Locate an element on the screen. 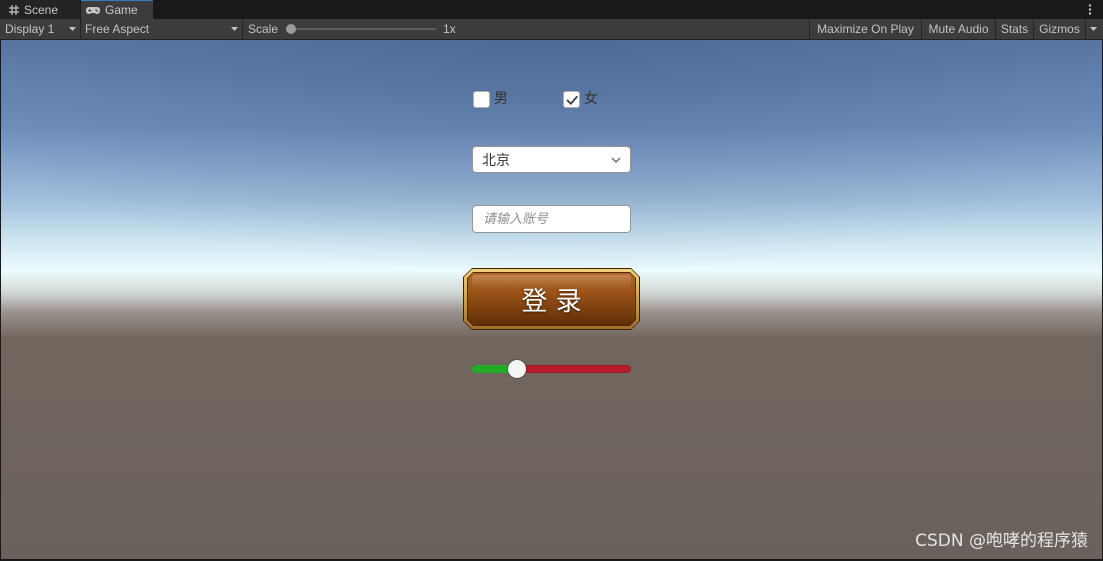 This screenshot has height=561, width=1103. gizmos-menu-button is located at coordinates (1093, 29).